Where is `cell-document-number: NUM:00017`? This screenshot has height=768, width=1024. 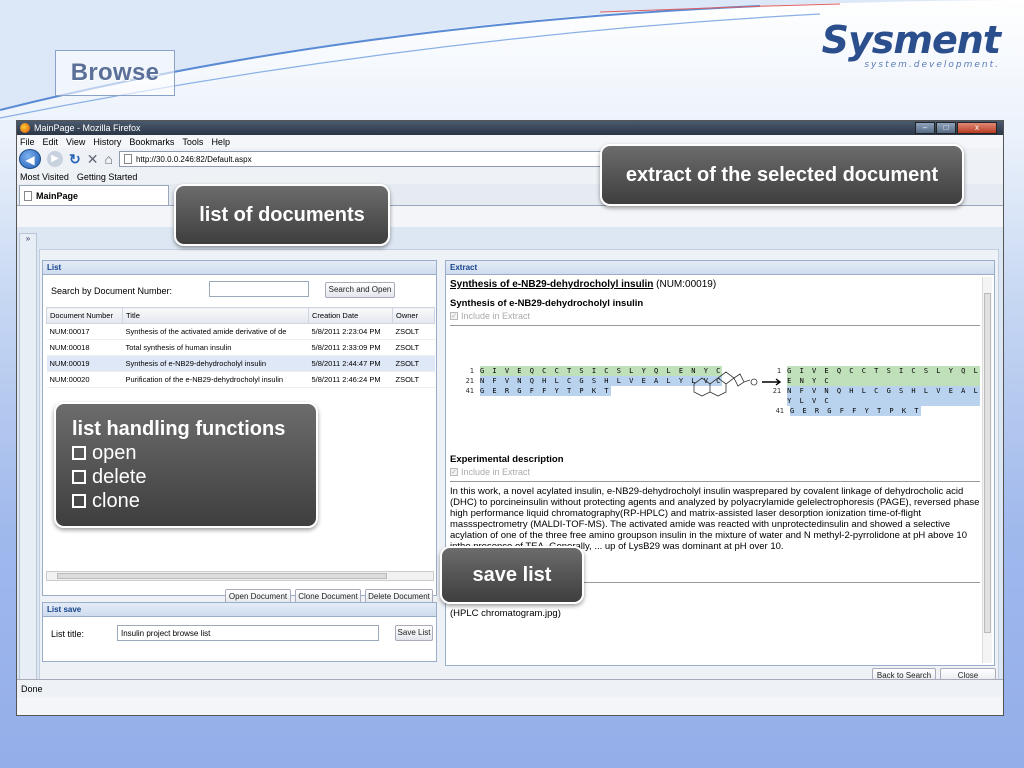
cell-document-number: NUM:00017 is located at coordinates (84, 331).